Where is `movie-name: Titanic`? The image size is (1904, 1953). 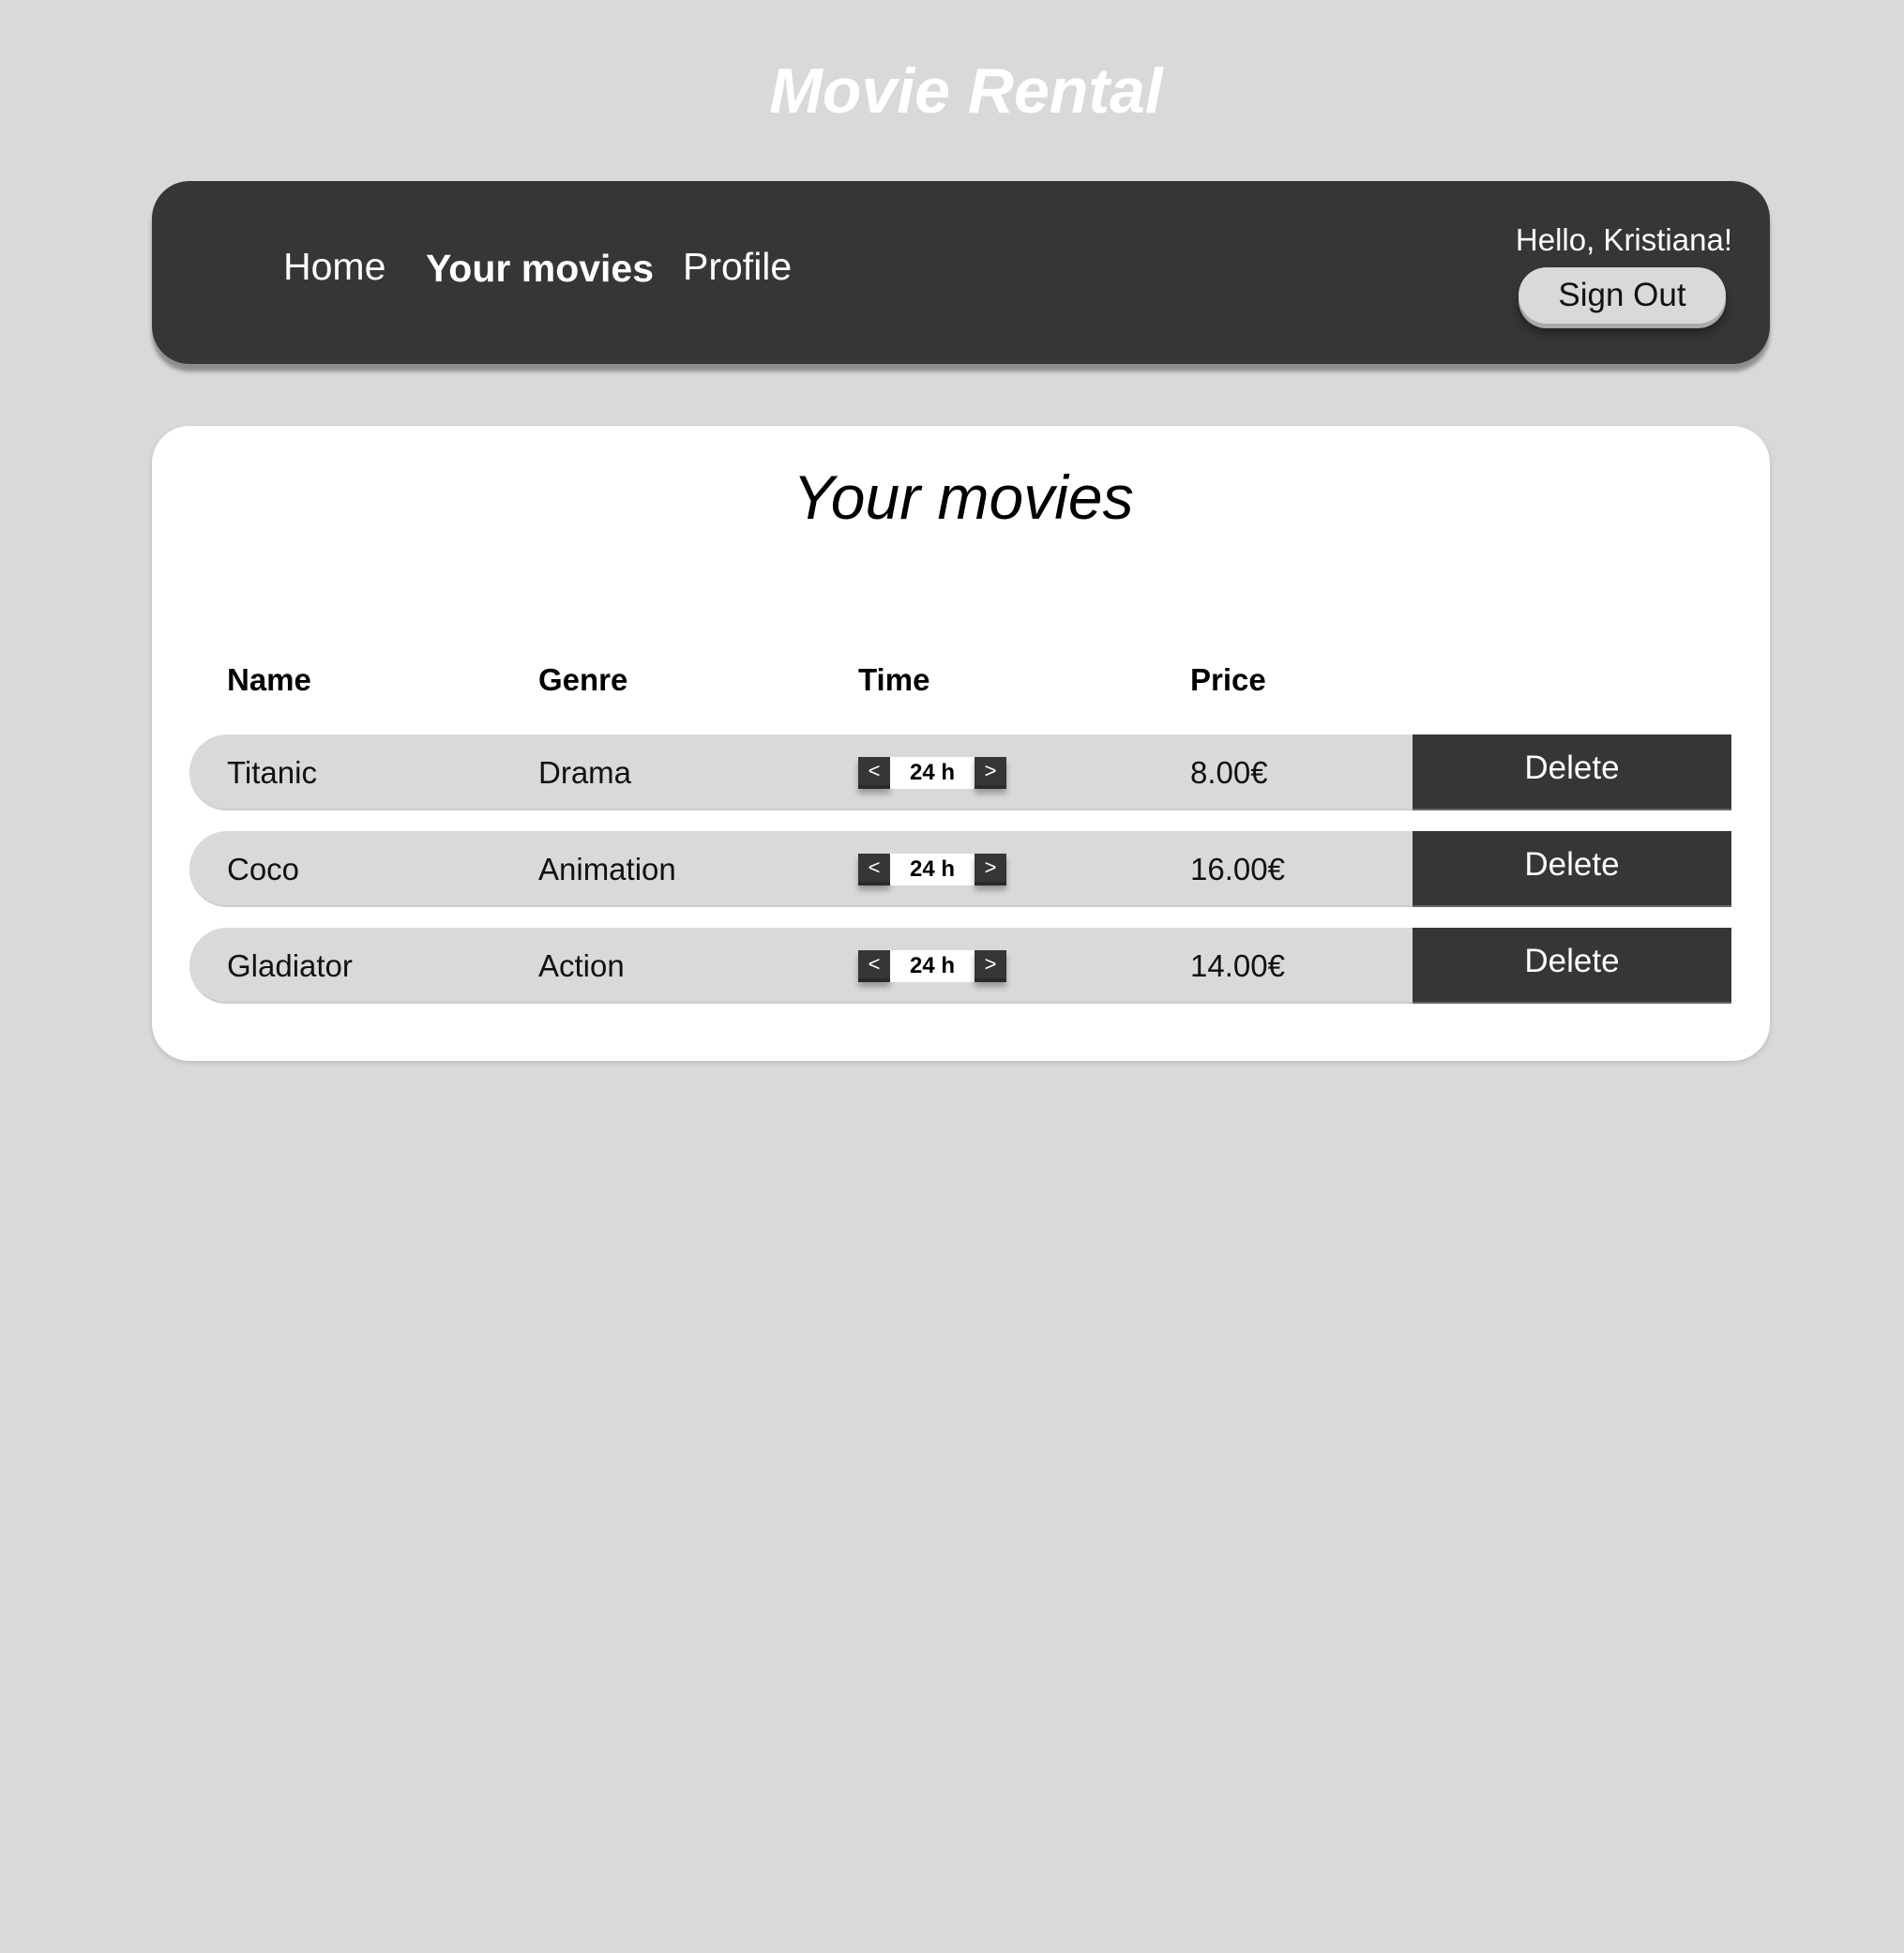
movie-name: Titanic is located at coordinates (272, 772).